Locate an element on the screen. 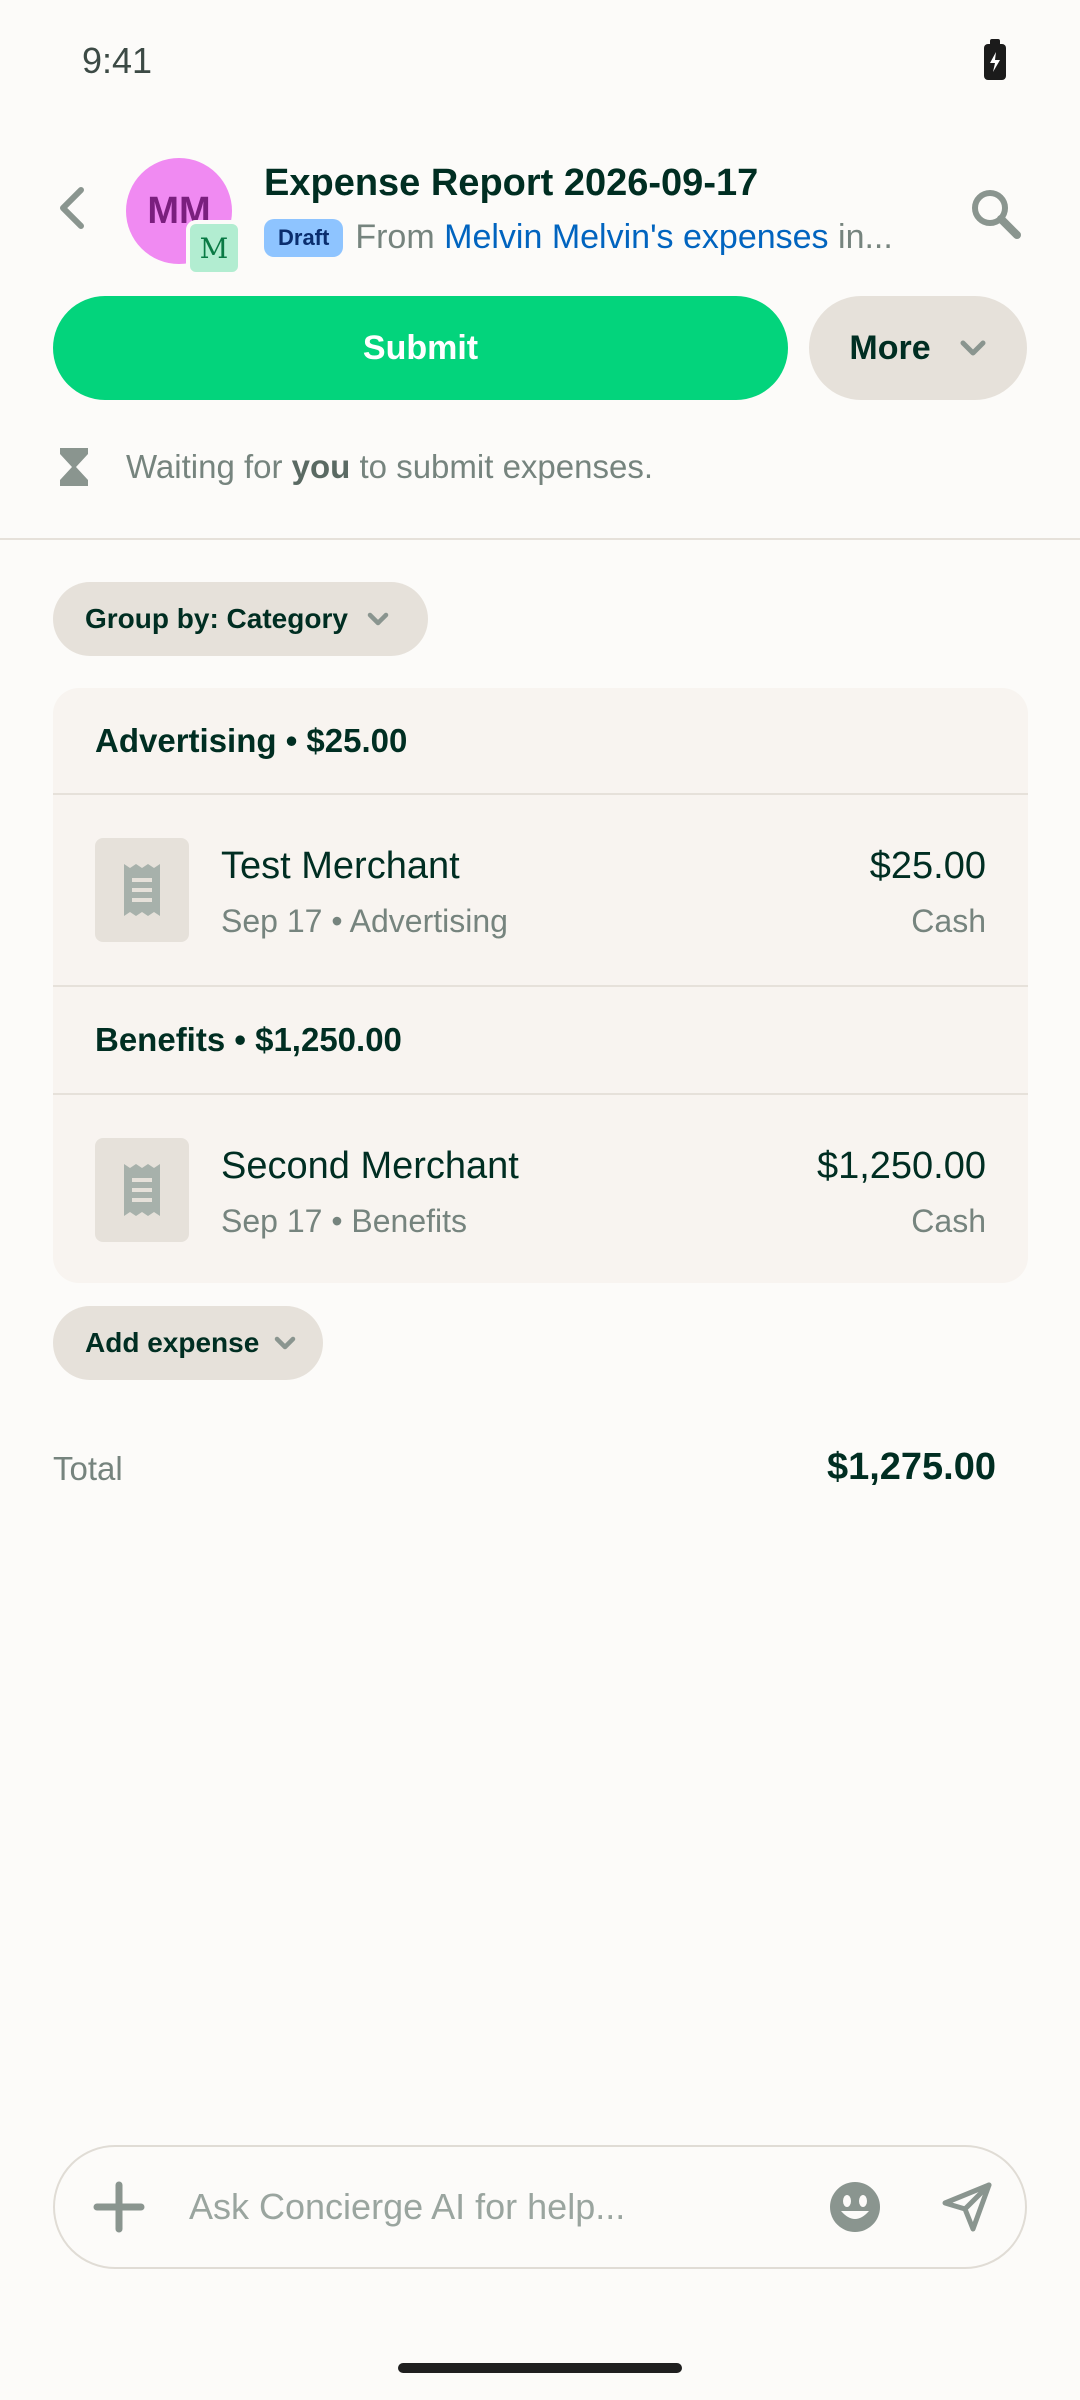 The image size is (1080, 2400). send-icon is located at coordinates (967, 2207).